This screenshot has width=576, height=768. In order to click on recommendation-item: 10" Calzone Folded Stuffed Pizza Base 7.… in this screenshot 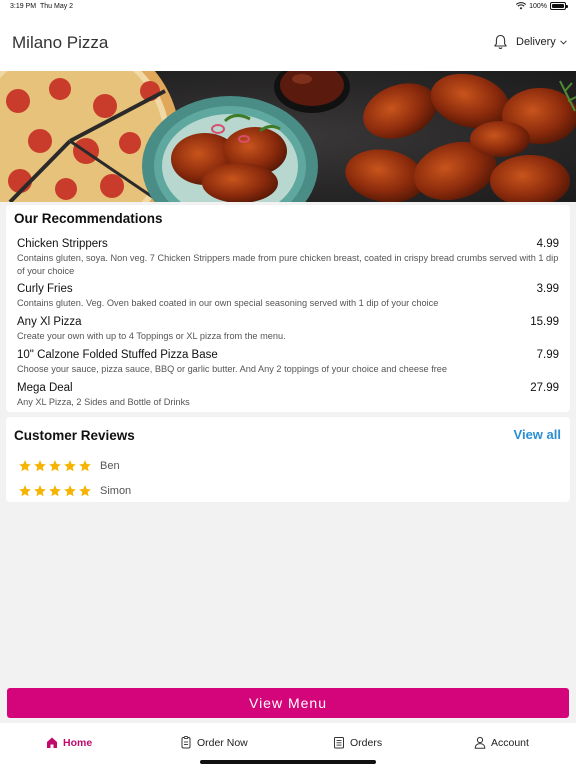, I will do `click(288, 362)`.